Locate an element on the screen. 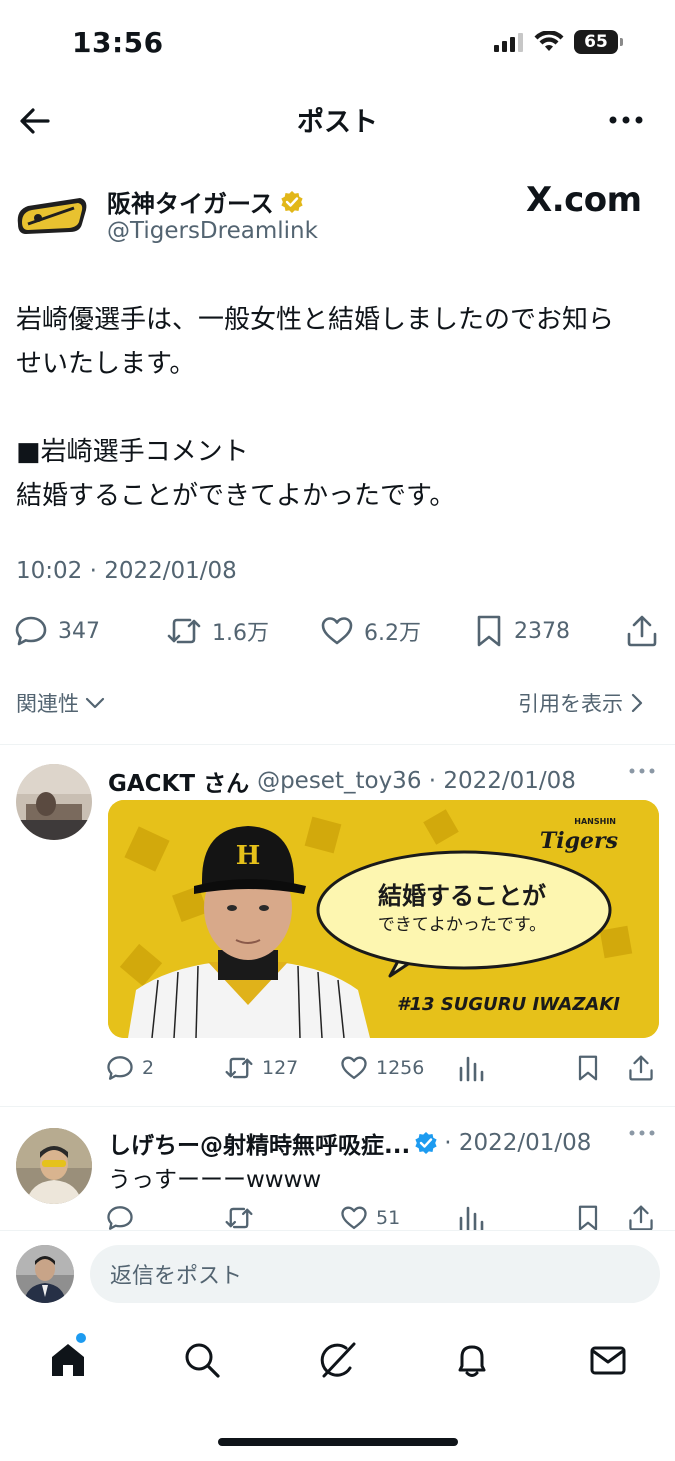  svg-text: H is located at coordinates (248, 856).